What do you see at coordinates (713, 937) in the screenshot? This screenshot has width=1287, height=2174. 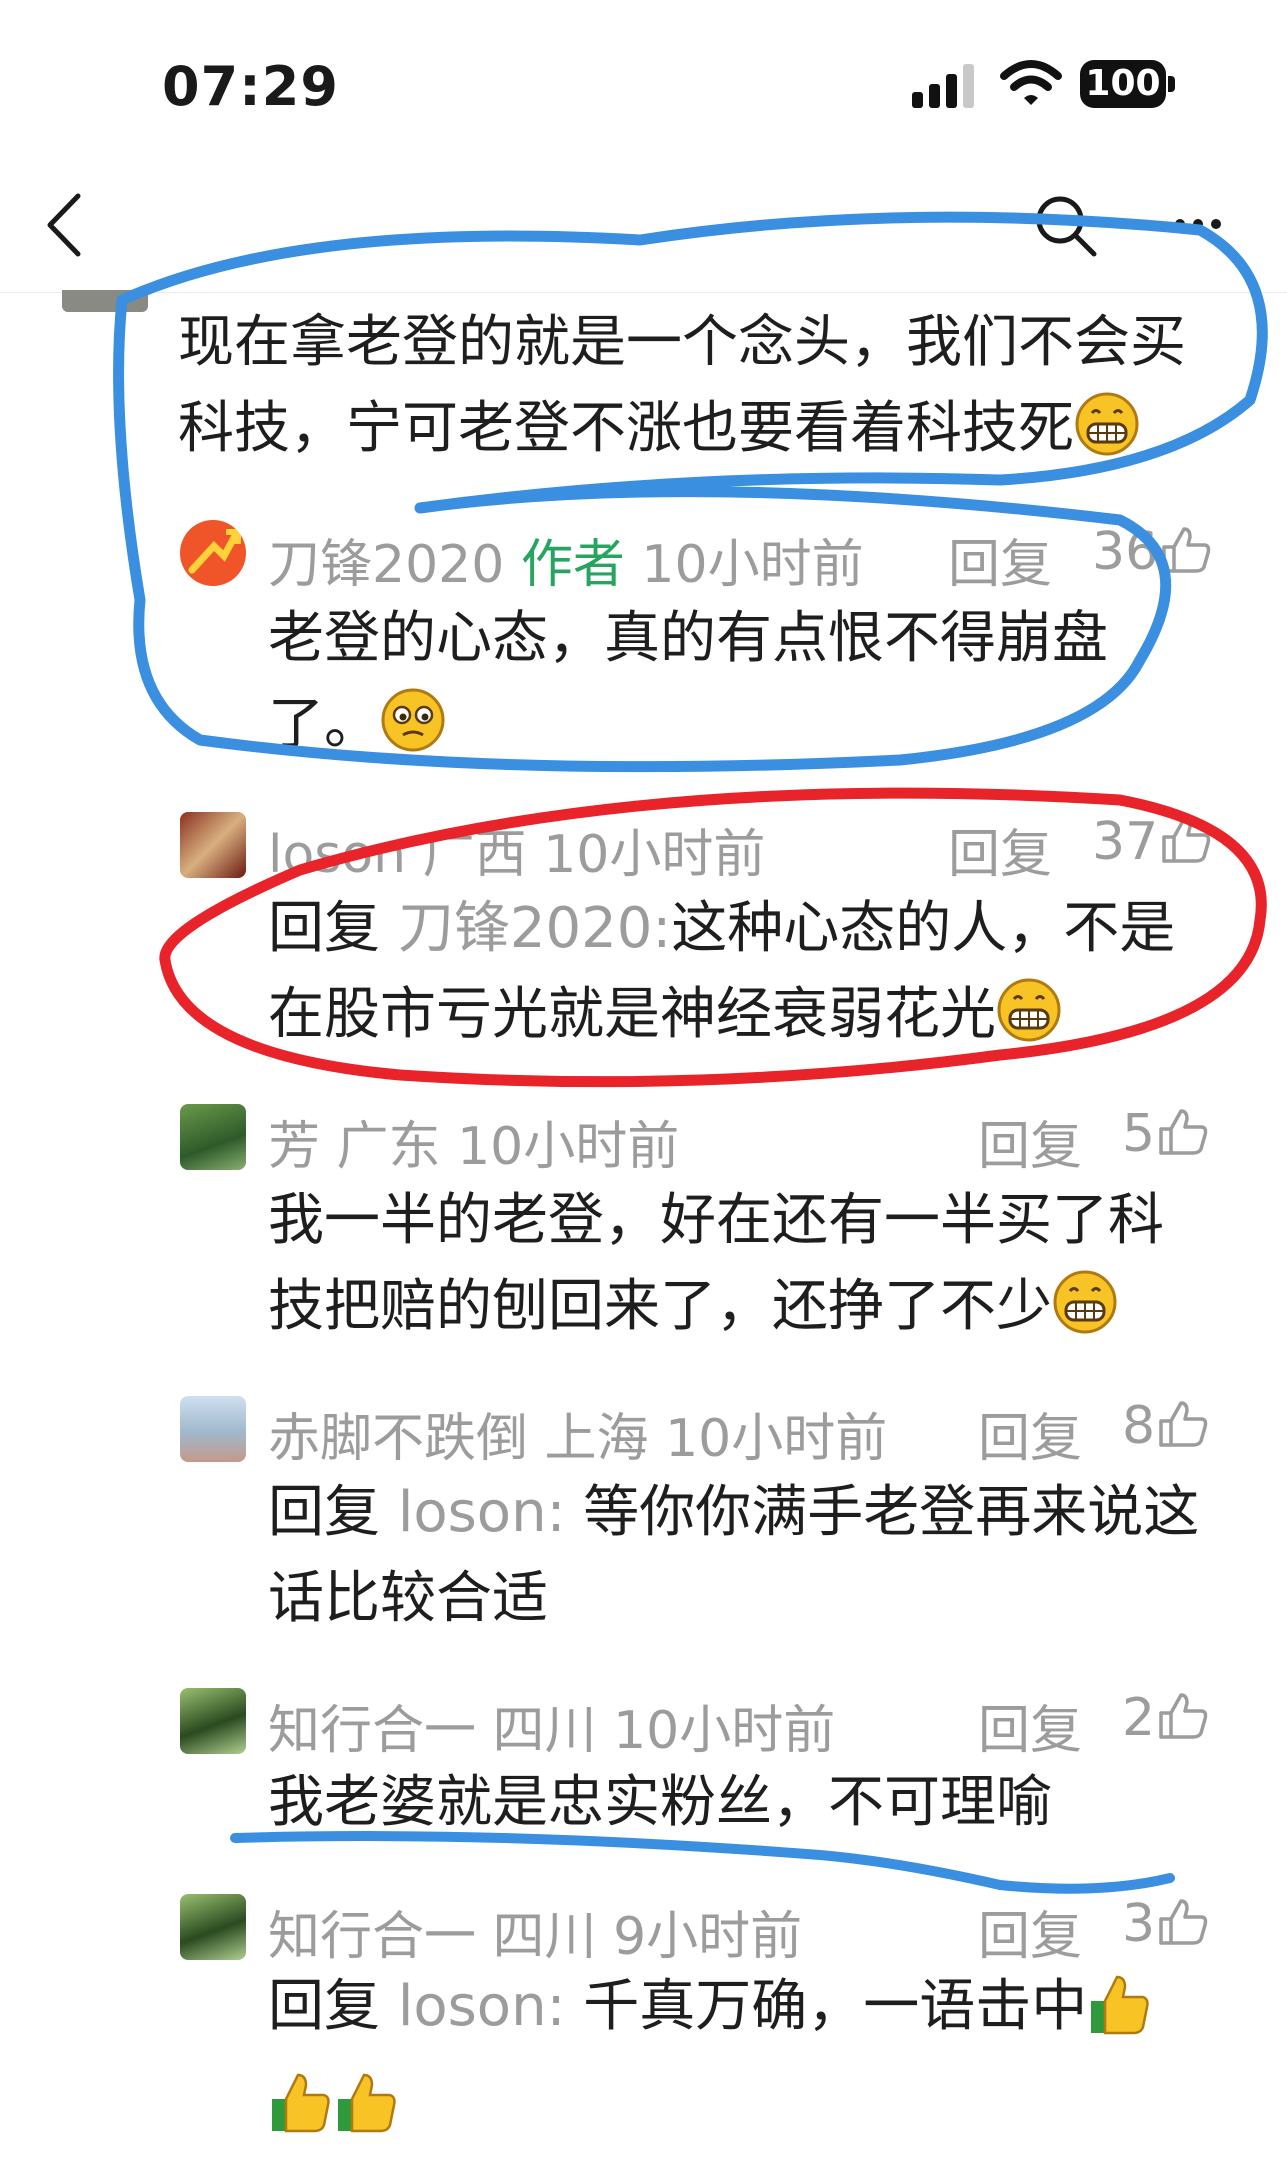 I see `red-annotation-loop` at bounding box center [713, 937].